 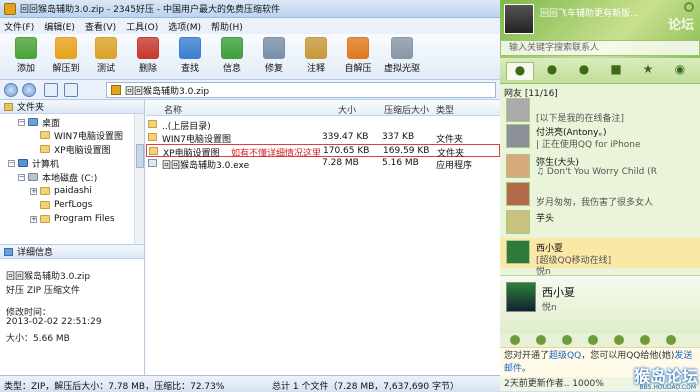 I want to click on tab-chats: ■, so click(x=616, y=71).